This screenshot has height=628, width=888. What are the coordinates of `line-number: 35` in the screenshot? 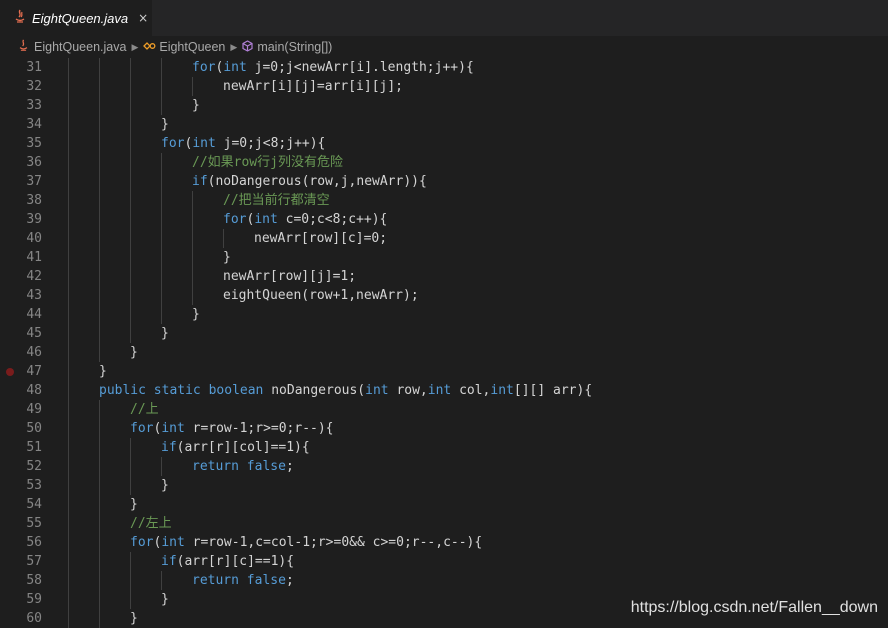 It's located at (34, 143).